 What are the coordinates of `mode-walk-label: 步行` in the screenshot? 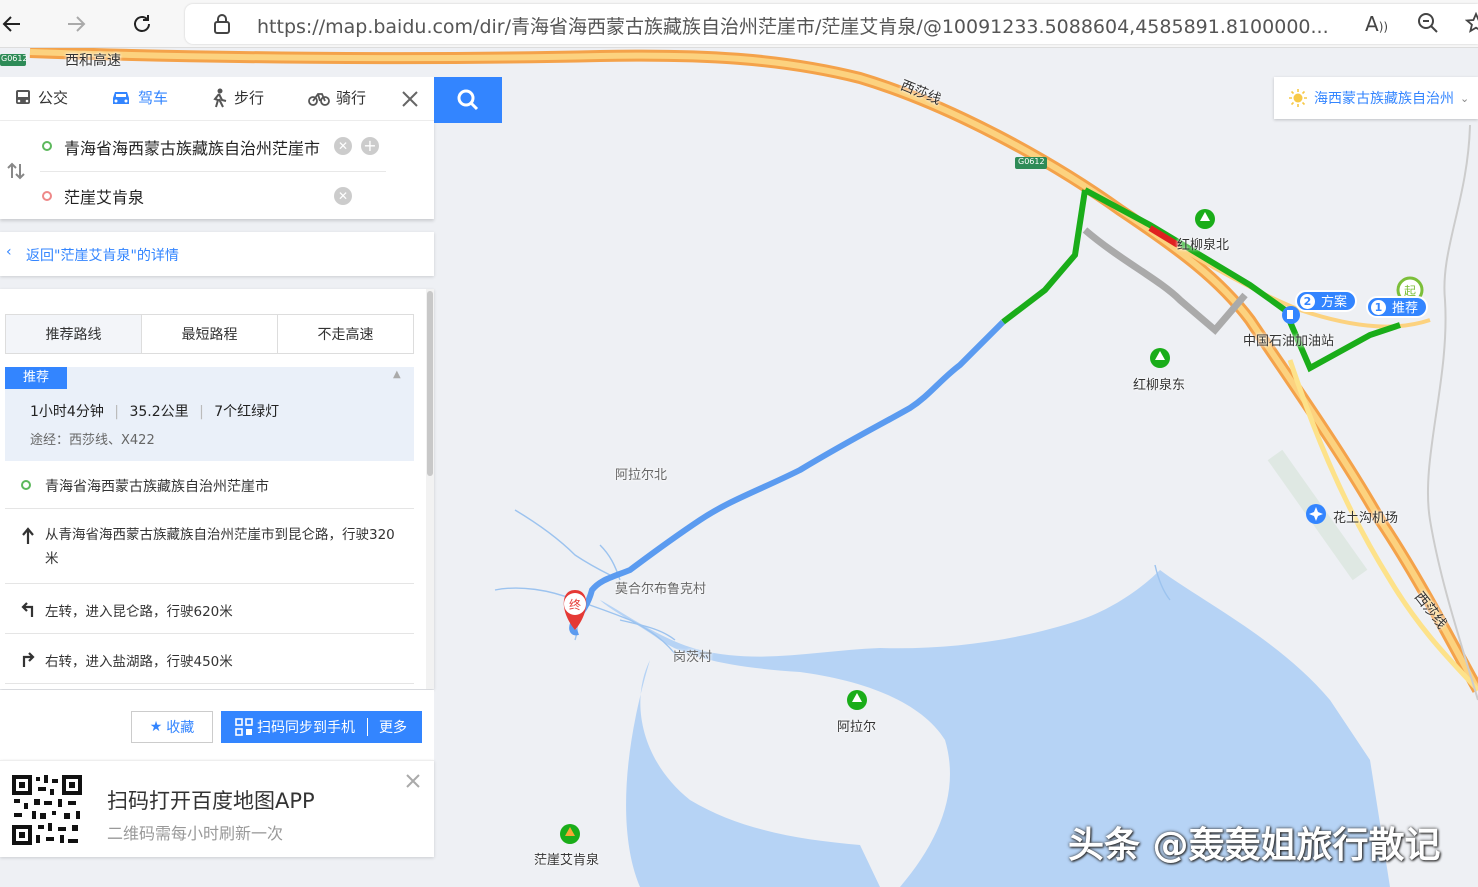 It's located at (249, 98).